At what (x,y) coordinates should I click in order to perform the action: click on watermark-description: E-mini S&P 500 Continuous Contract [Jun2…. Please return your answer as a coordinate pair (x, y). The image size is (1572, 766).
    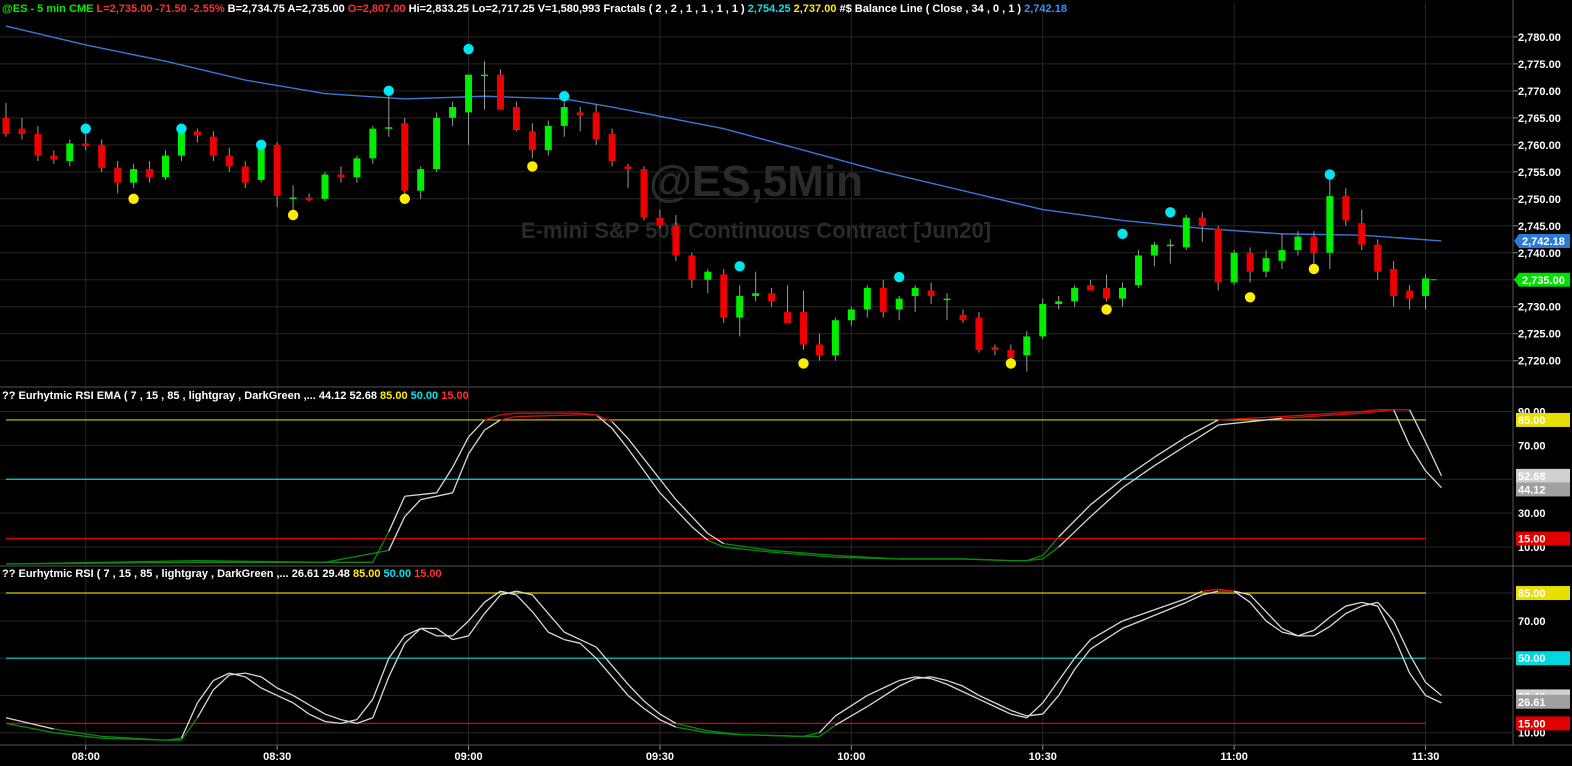
    Looking at the image, I should click on (756, 230).